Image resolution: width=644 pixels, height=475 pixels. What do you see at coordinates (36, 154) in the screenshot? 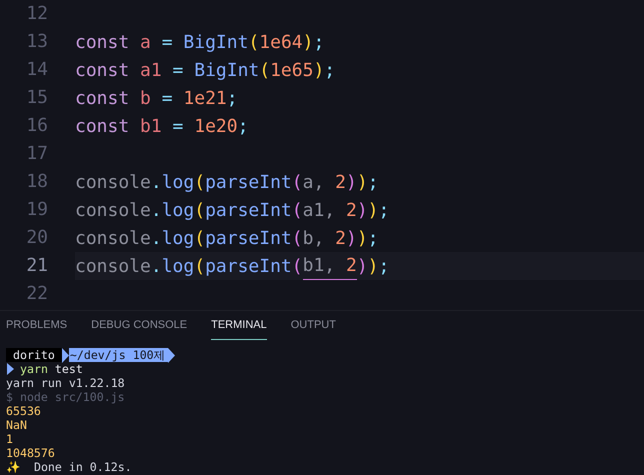
I see `line-number: 17` at bounding box center [36, 154].